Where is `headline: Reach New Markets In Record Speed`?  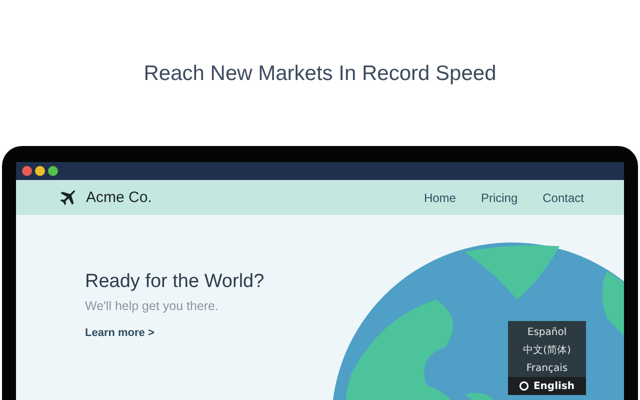 headline: Reach New Markets In Record Speed is located at coordinates (320, 74).